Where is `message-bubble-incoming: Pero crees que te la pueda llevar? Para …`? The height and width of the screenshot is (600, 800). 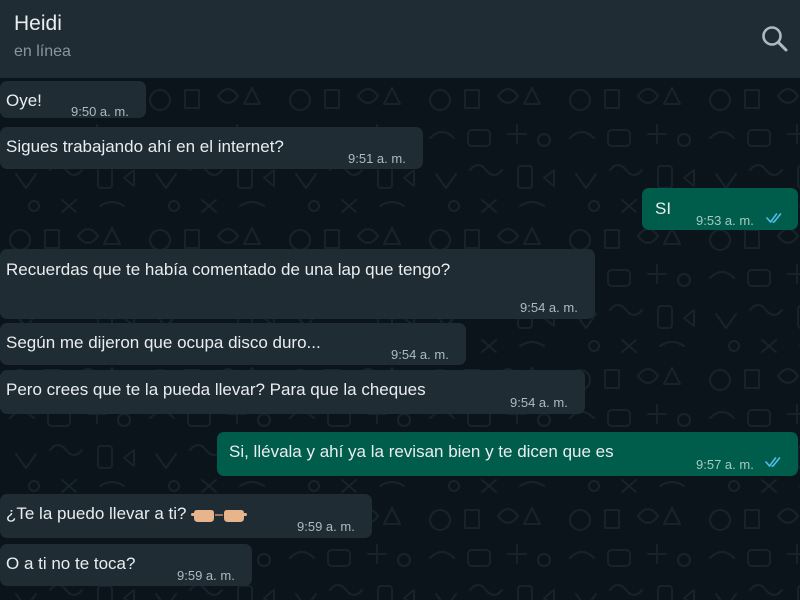 message-bubble-incoming: Pero crees que te la pueda llevar? Para … is located at coordinates (292, 392).